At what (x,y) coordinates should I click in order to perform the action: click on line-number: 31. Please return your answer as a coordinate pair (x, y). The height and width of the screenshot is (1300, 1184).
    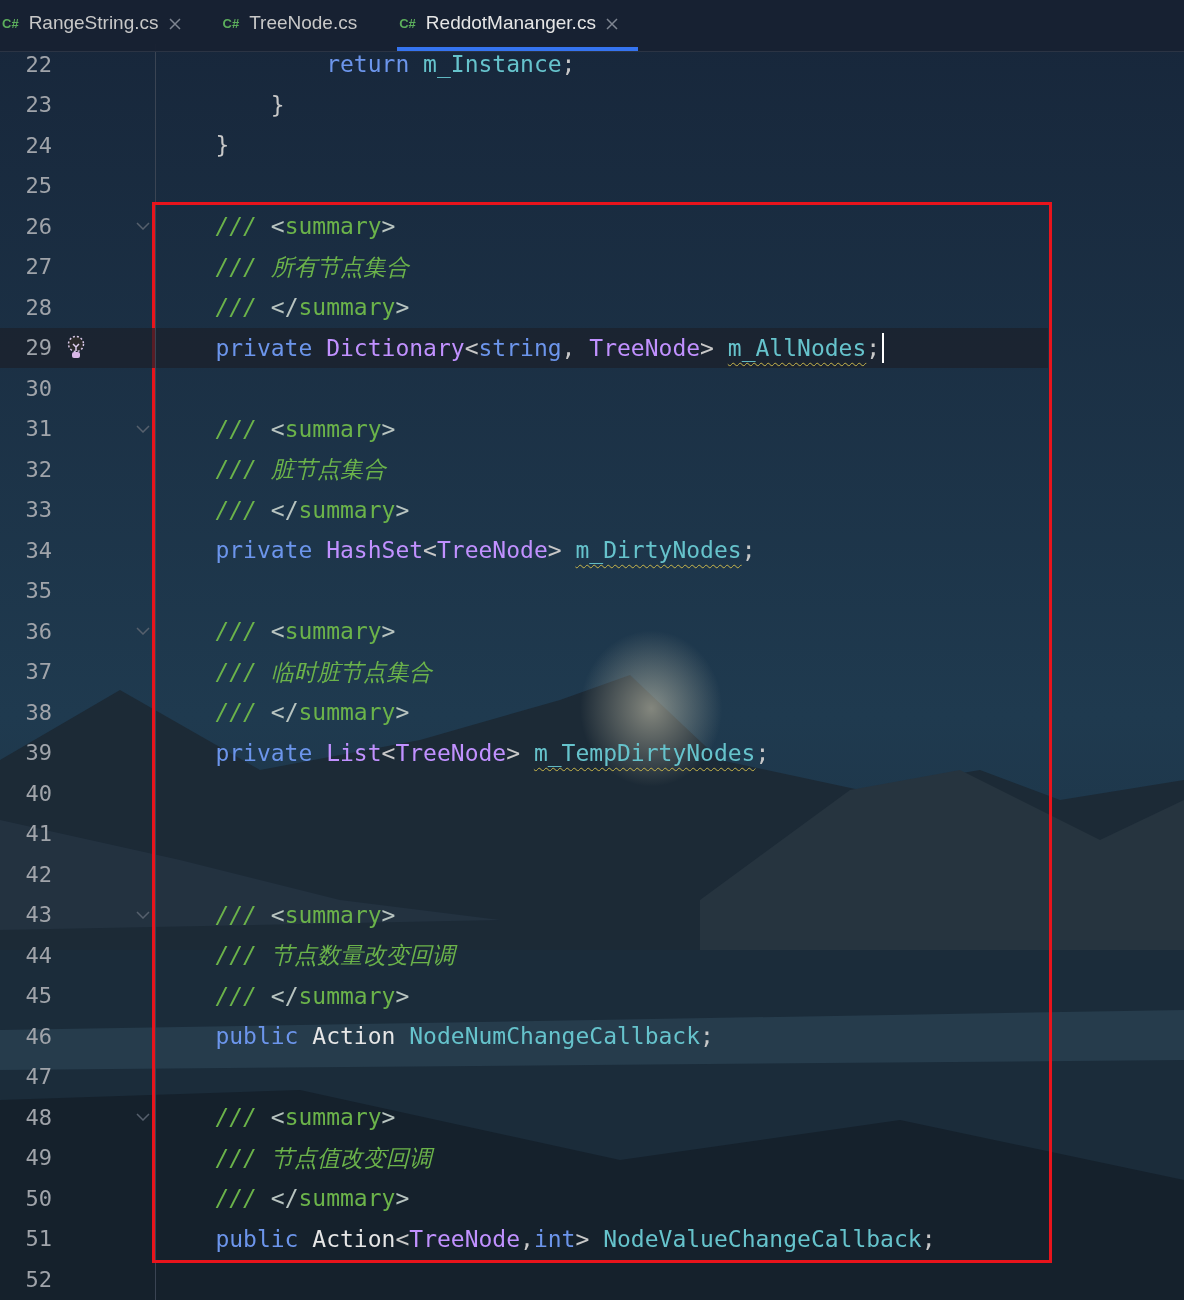
    Looking at the image, I should click on (38, 429).